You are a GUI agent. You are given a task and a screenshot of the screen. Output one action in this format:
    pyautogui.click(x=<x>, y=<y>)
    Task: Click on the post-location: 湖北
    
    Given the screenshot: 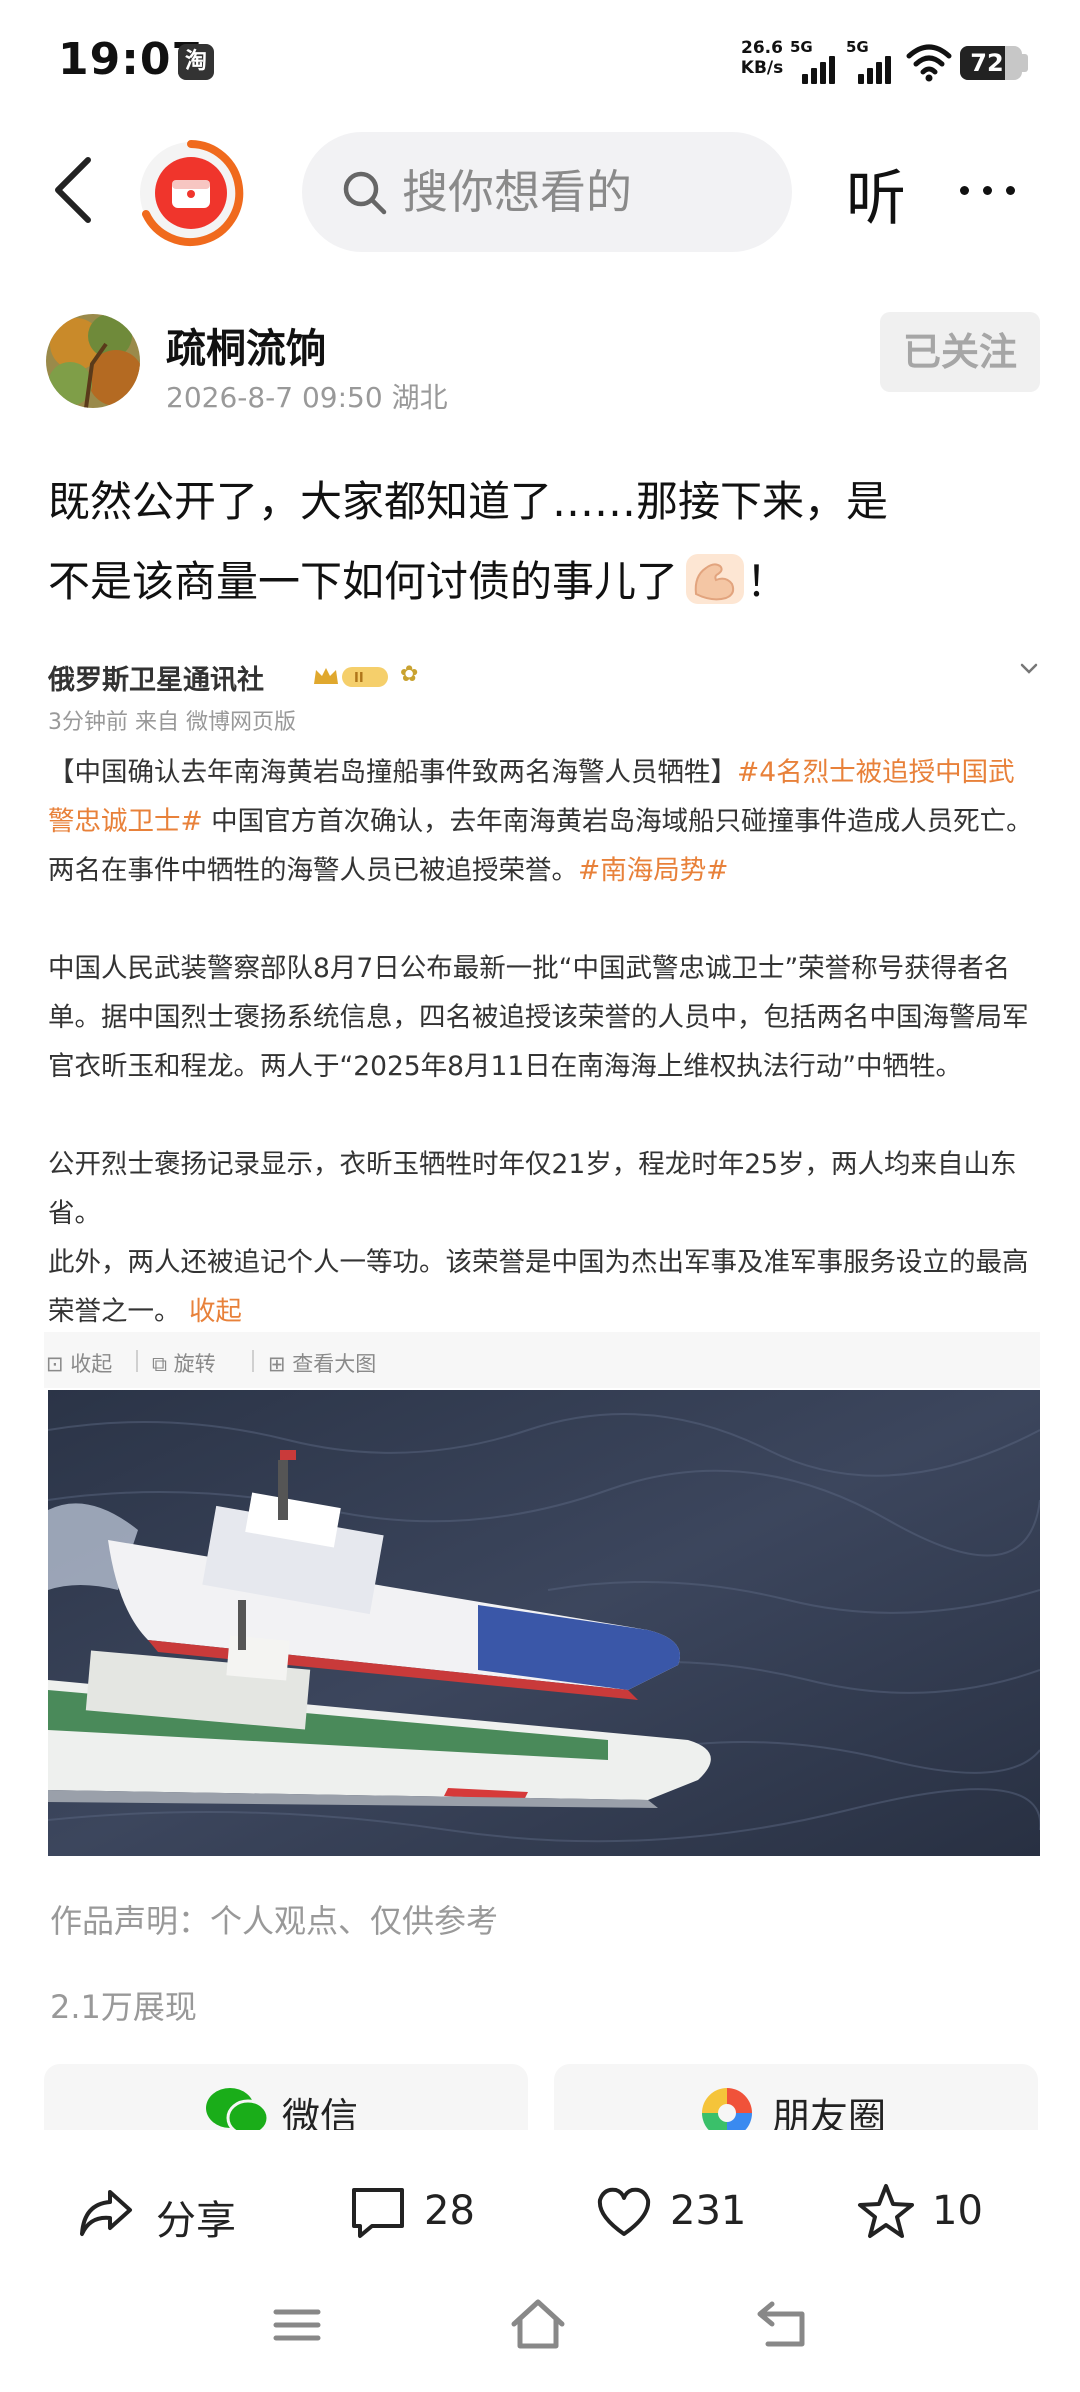 What is the action you would take?
    pyautogui.click(x=419, y=397)
    